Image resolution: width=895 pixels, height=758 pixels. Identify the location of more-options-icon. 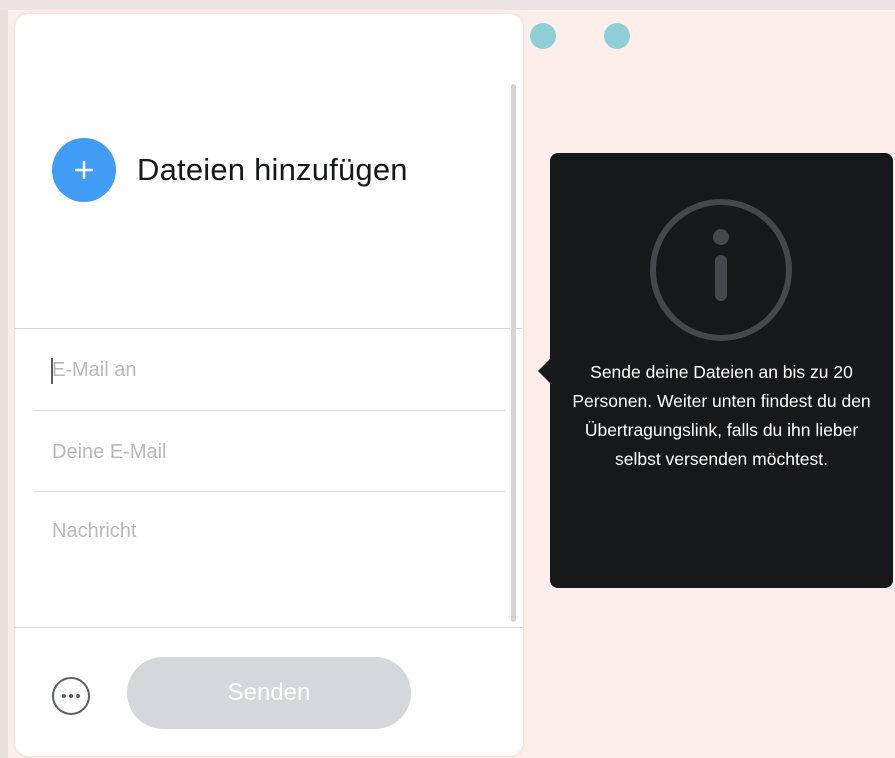
(71, 696).